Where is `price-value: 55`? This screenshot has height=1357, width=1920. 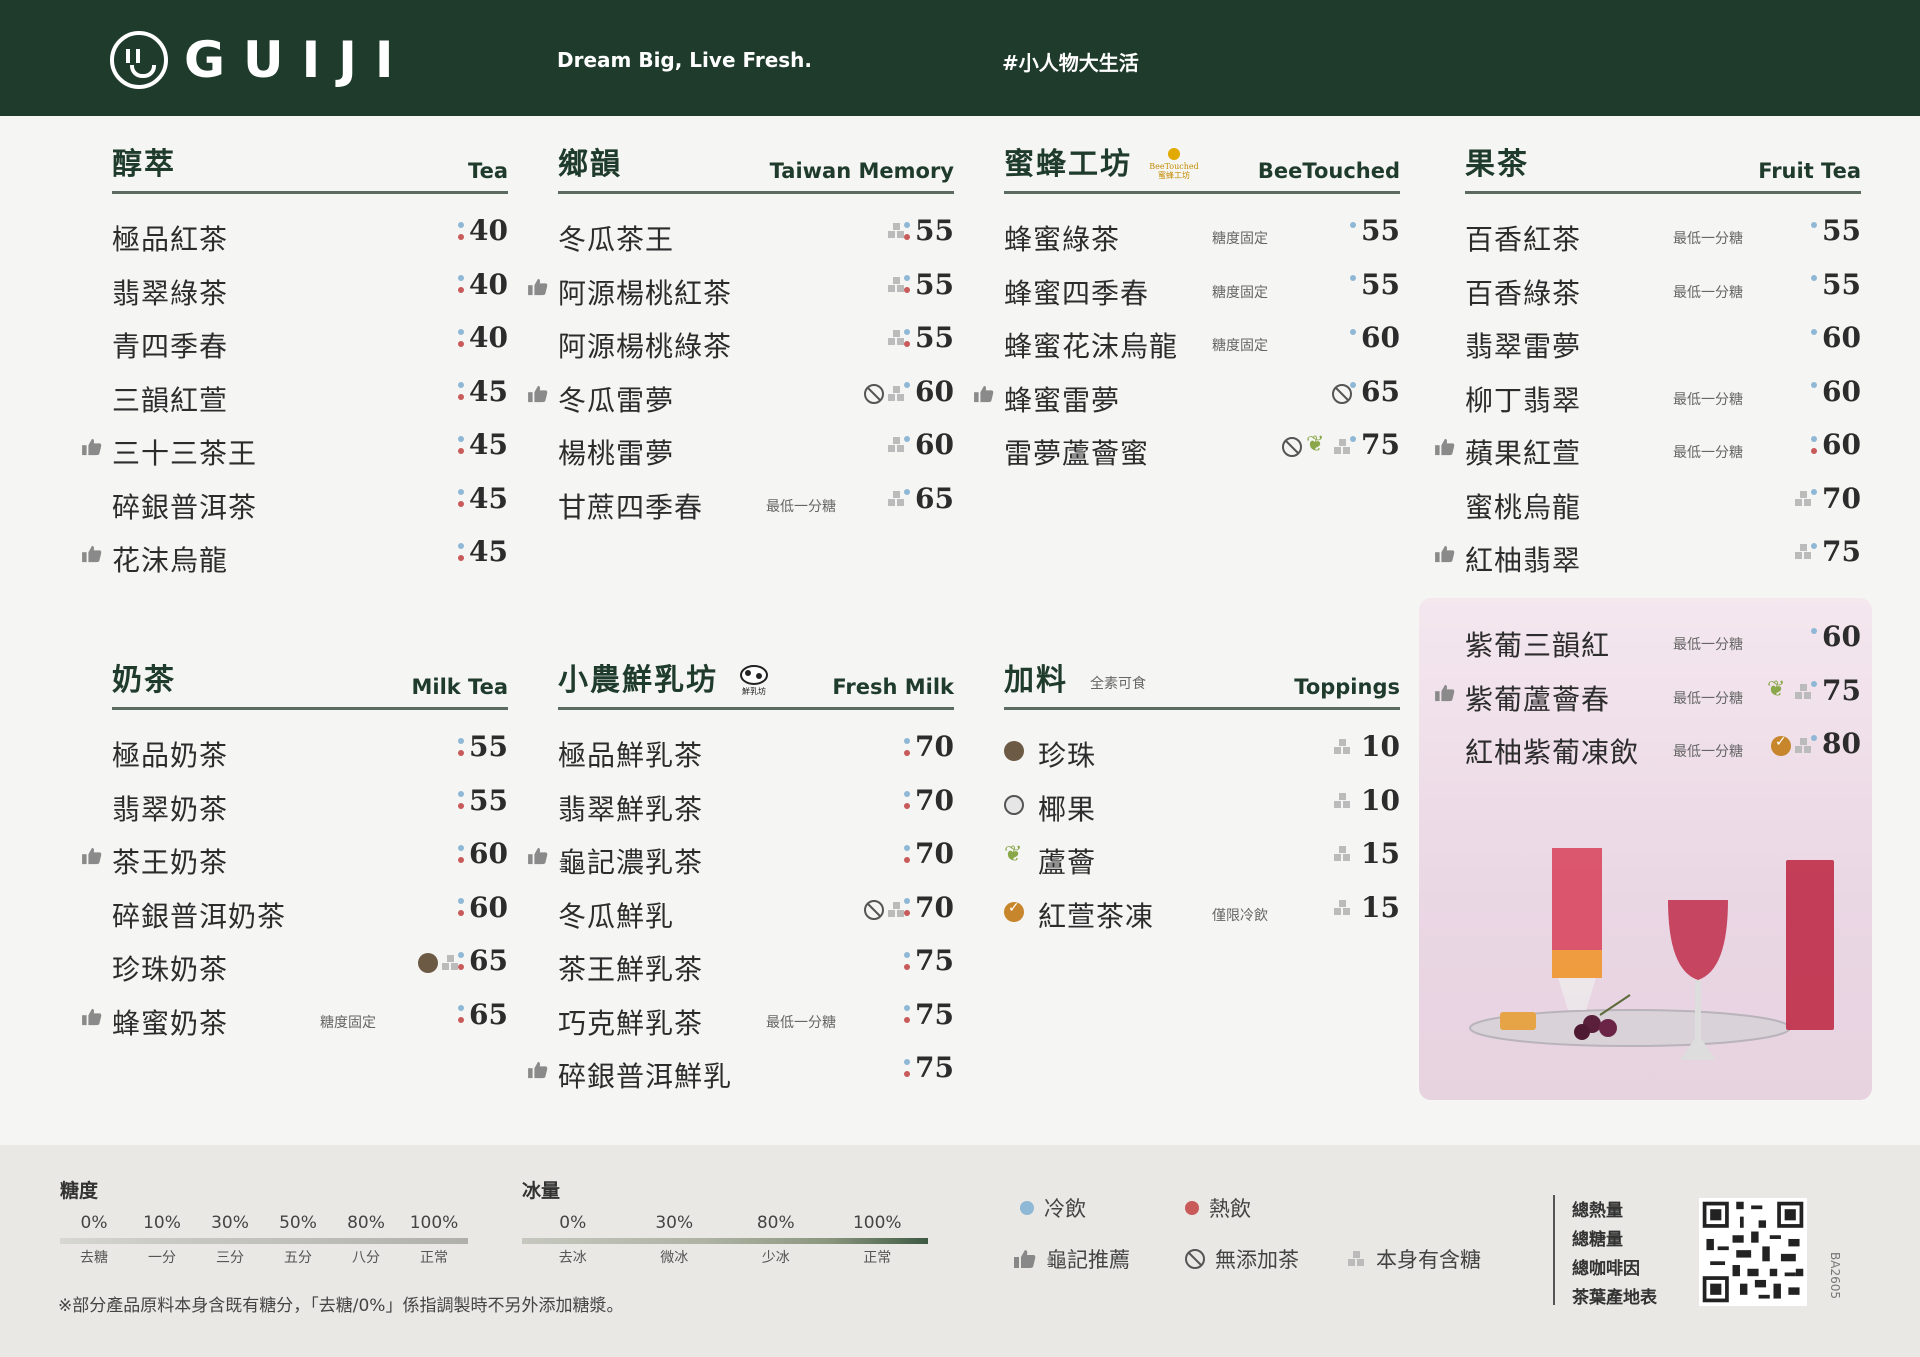 price-value: 55 is located at coordinates (1841, 284).